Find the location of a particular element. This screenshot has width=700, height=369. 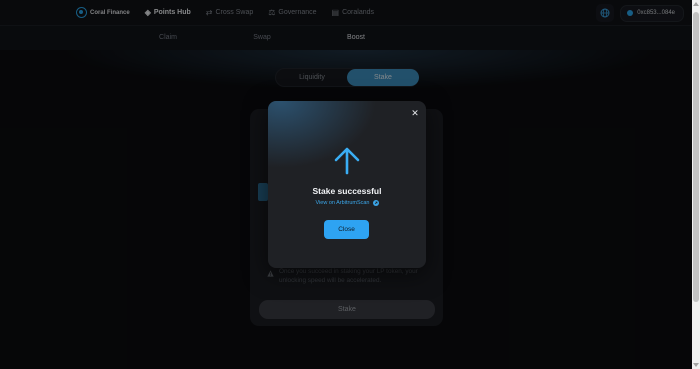

arrow-up-icon is located at coordinates (347, 161).